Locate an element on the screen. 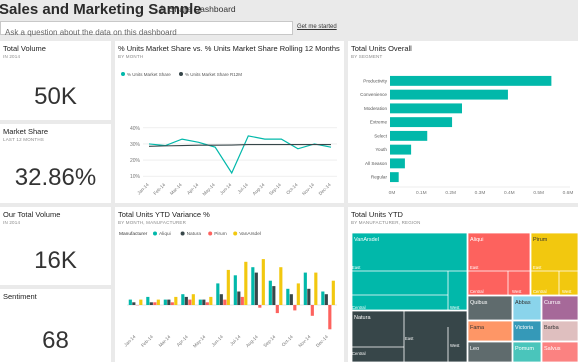 The height and width of the screenshot is (362, 578). legend-label: % Units Market Share R12M is located at coordinates (213, 74).